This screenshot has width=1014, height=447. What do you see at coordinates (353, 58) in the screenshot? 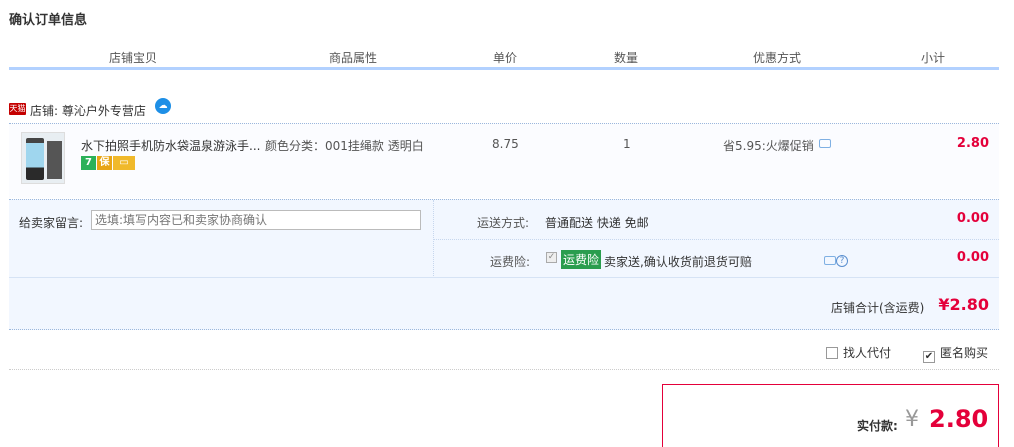
I see `col-attr: 商品属性` at bounding box center [353, 58].